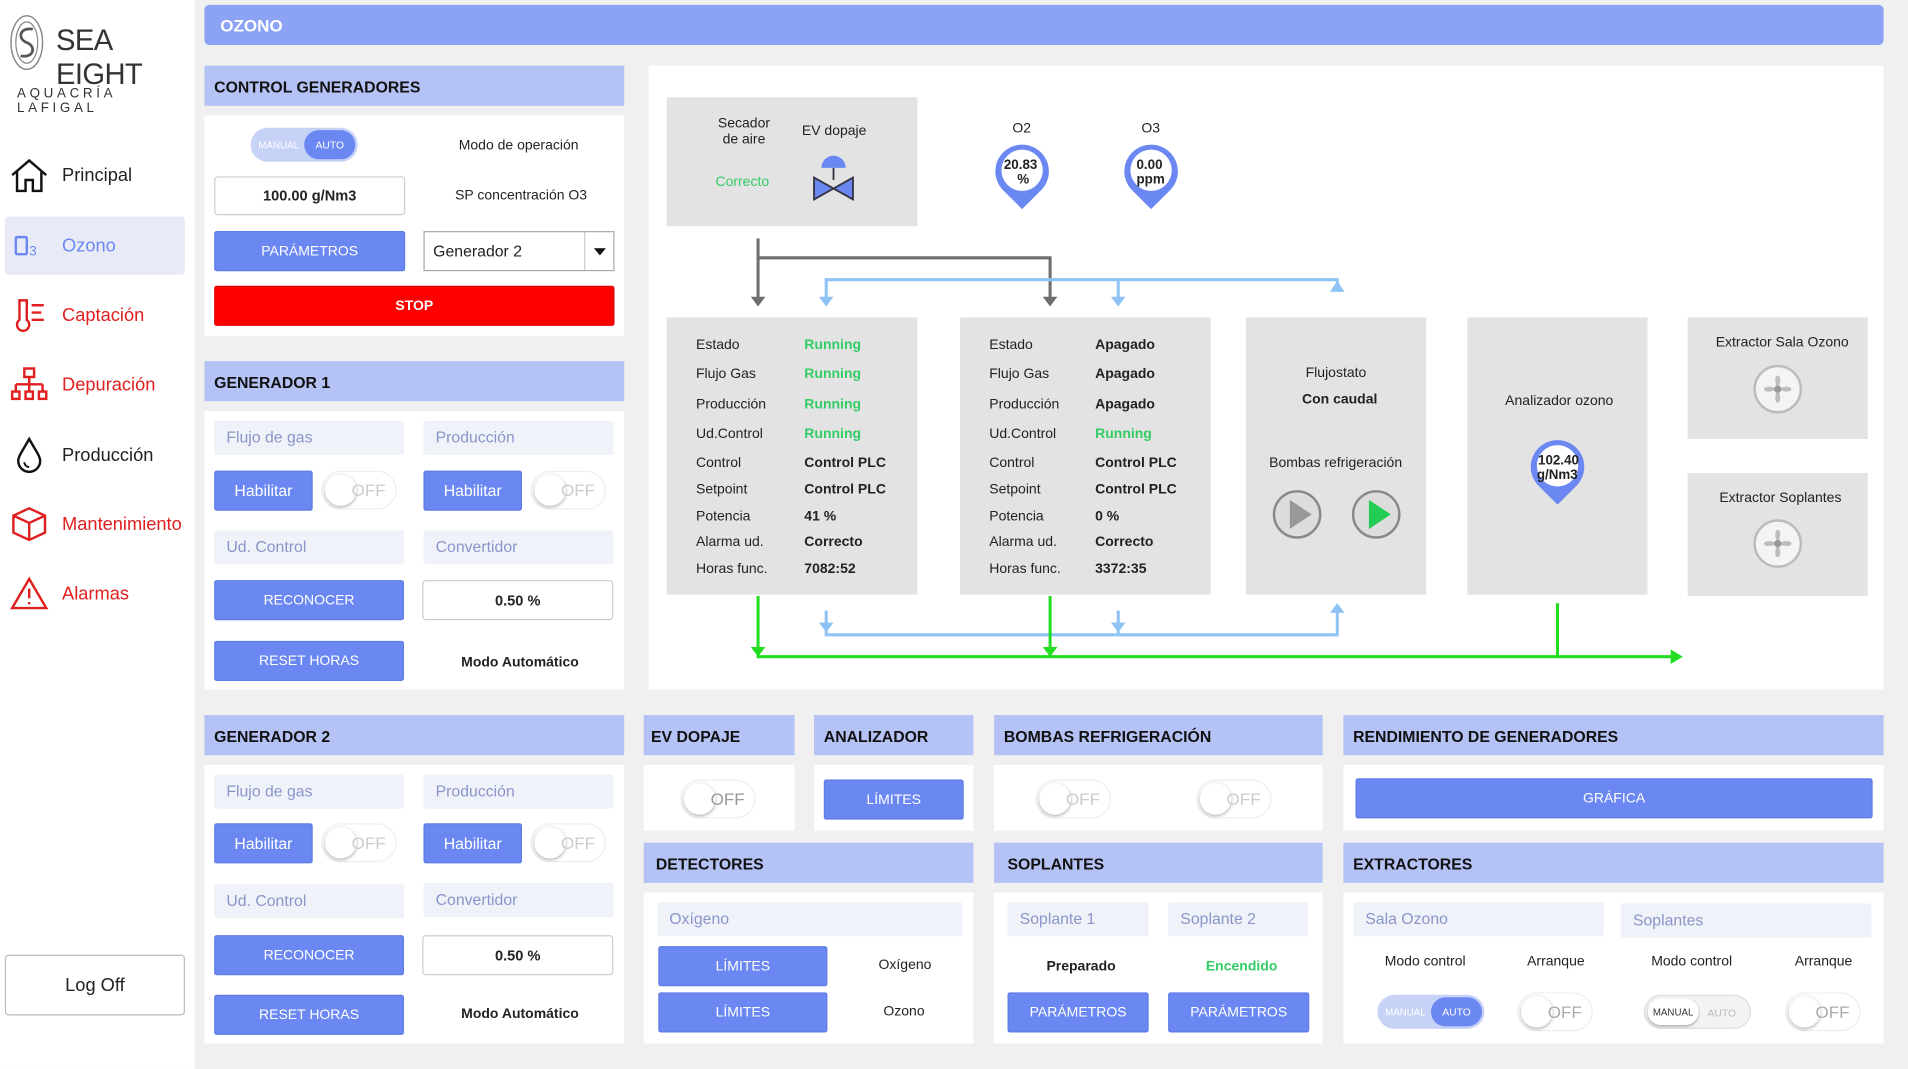  Describe the element at coordinates (1022, 129) in the screenshot. I see `o2-label: O2` at that location.